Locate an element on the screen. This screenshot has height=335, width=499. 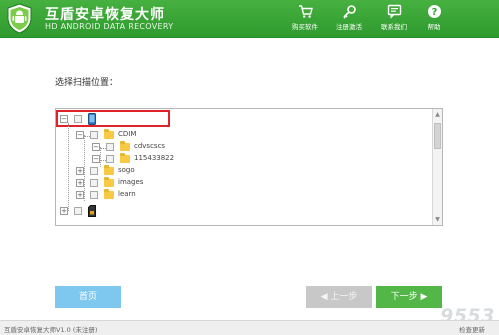
node-label: images is located at coordinates (131, 182).